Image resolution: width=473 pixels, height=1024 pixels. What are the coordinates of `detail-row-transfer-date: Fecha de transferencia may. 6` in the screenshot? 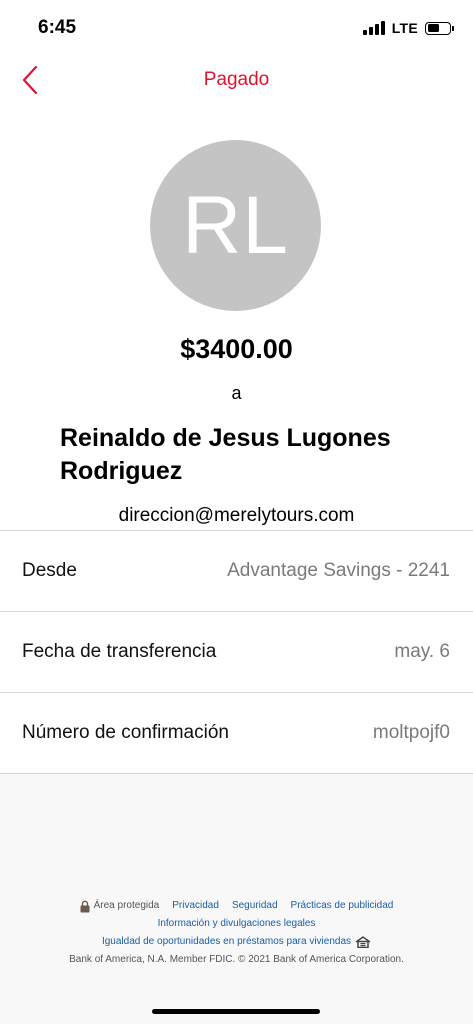 It's located at (236, 652).